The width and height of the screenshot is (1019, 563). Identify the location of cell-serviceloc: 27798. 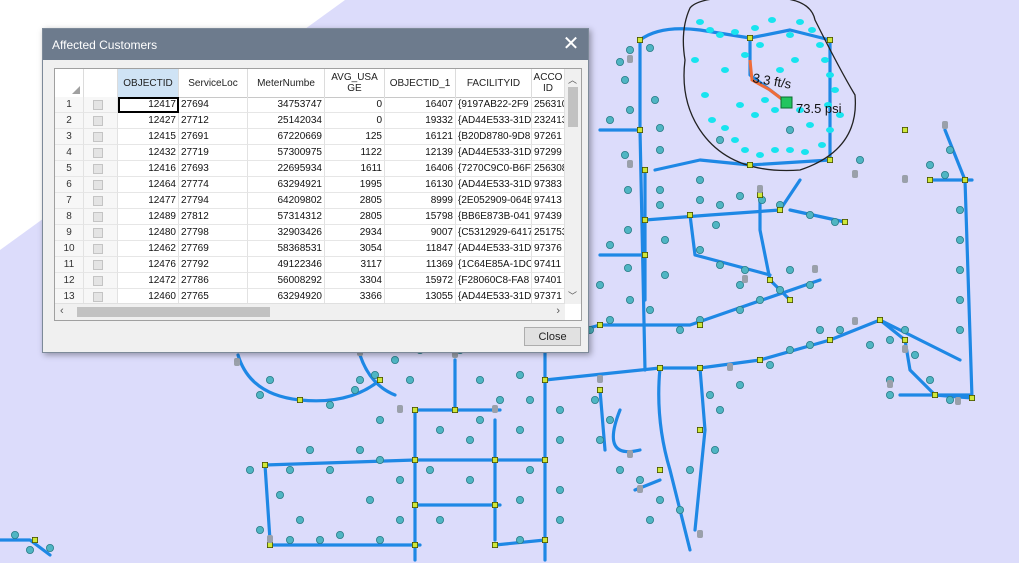
(213, 233).